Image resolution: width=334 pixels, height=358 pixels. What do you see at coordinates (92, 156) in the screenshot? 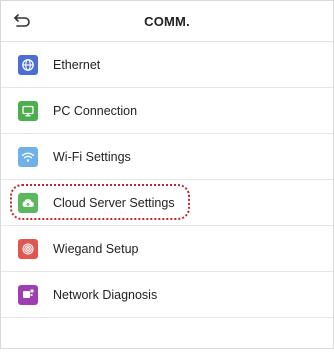
I see `menu-label: Wi-Fi Settings` at bounding box center [92, 156].